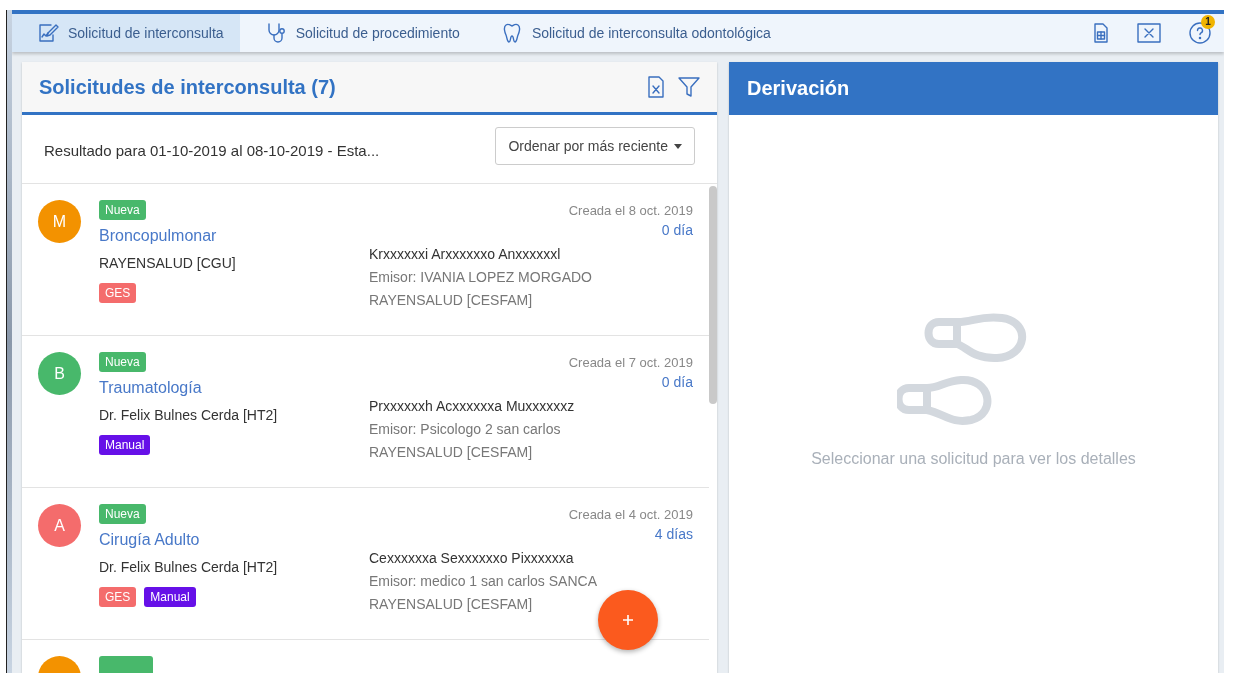 The width and height of the screenshot is (1236, 673). I want to click on age-text: 4 días, so click(673, 534).